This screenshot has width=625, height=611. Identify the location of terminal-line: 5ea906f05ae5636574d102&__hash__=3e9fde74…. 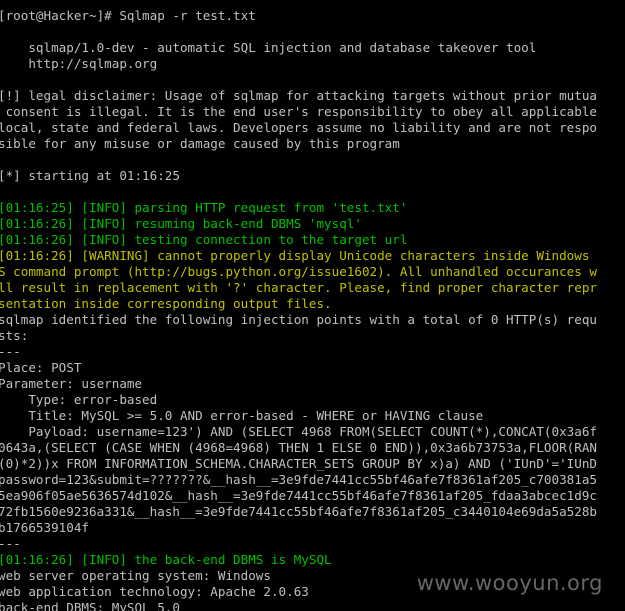
(298, 495).